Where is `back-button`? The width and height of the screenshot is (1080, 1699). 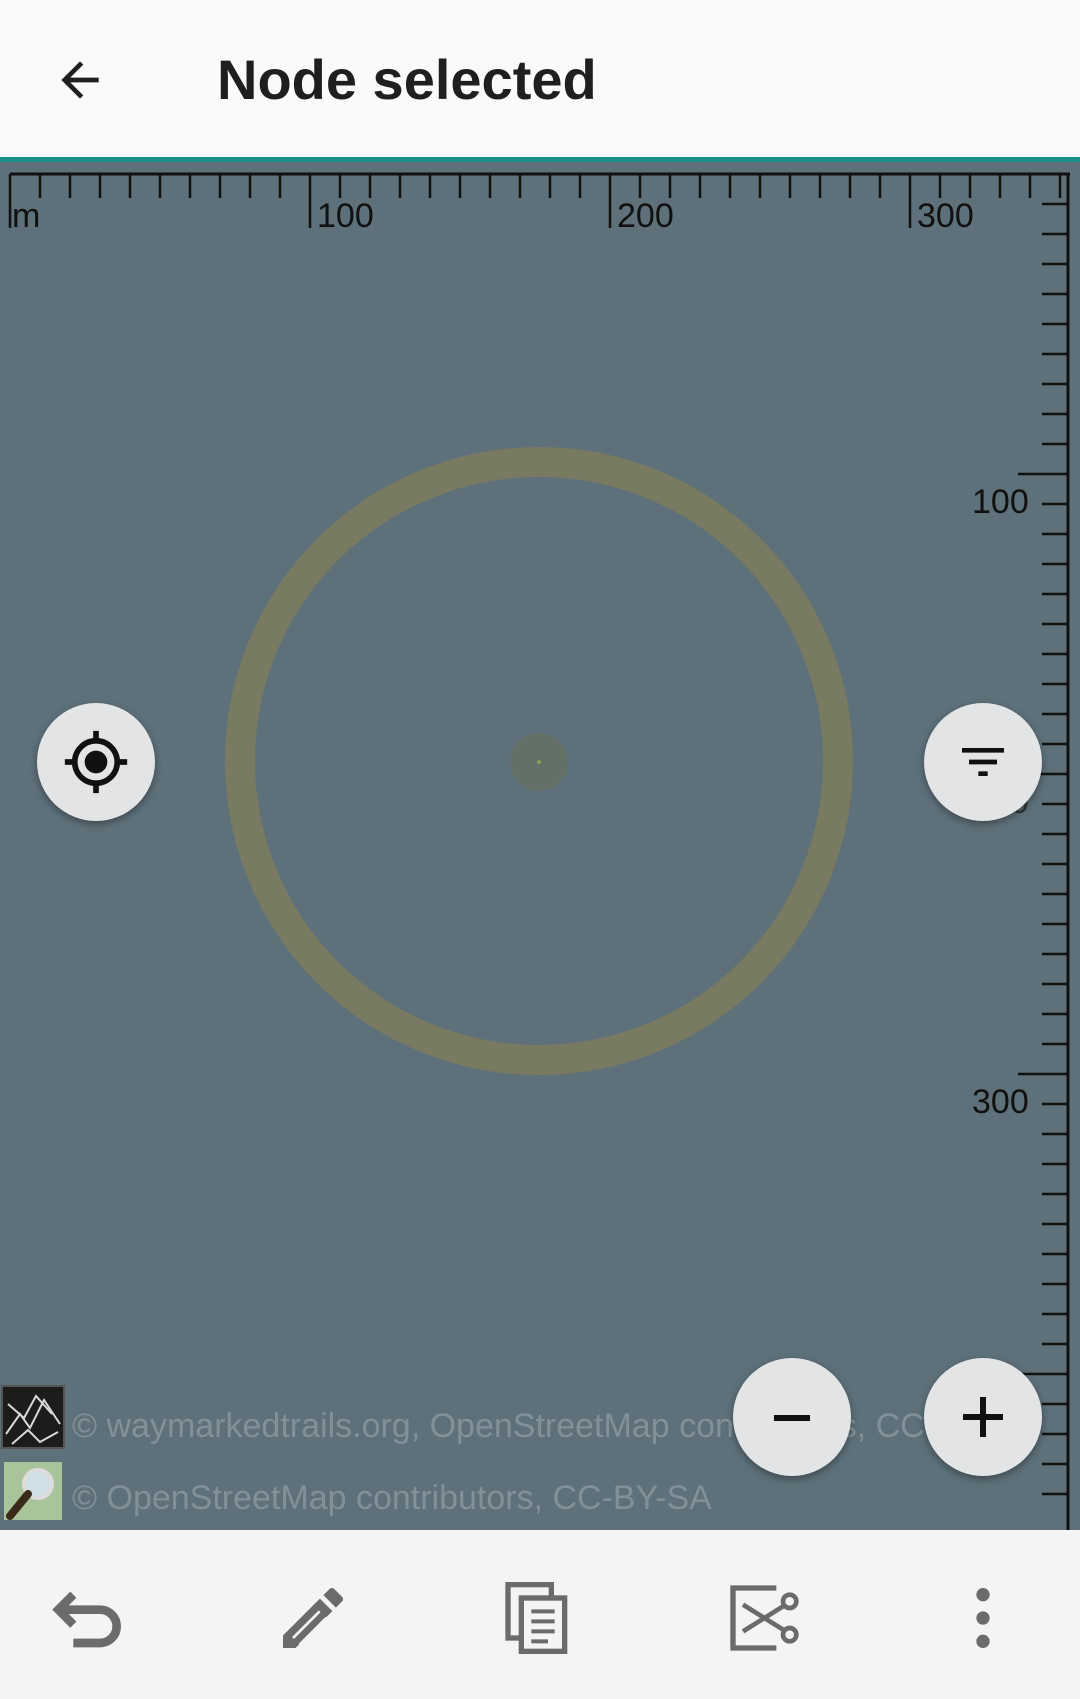 back-button is located at coordinates (80, 80).